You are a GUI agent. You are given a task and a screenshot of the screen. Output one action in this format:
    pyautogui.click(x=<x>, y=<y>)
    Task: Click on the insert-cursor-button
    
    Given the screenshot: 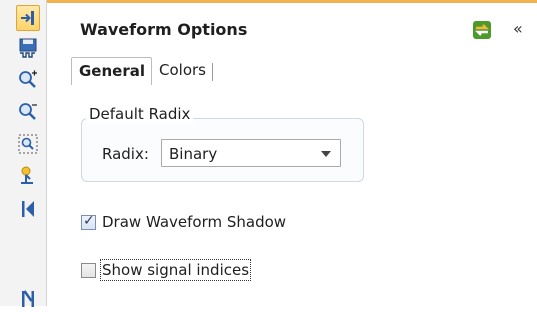 What is the action you would take?
    pyautogui.click(x=28, y=18)
    